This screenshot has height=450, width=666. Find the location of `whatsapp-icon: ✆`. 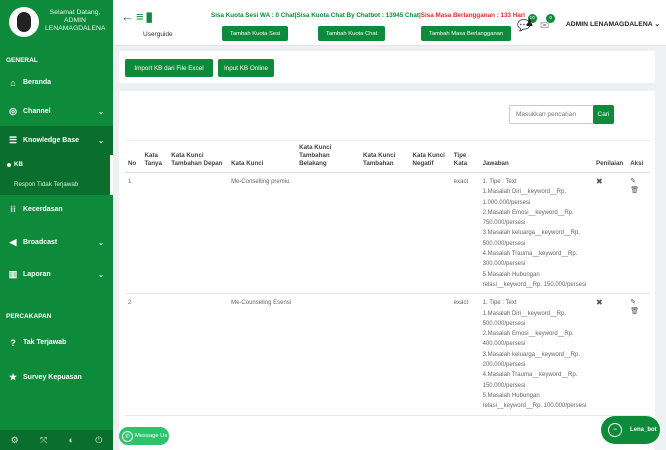

whatsapp-icon: ✆ is located at coordinates (127, 436).